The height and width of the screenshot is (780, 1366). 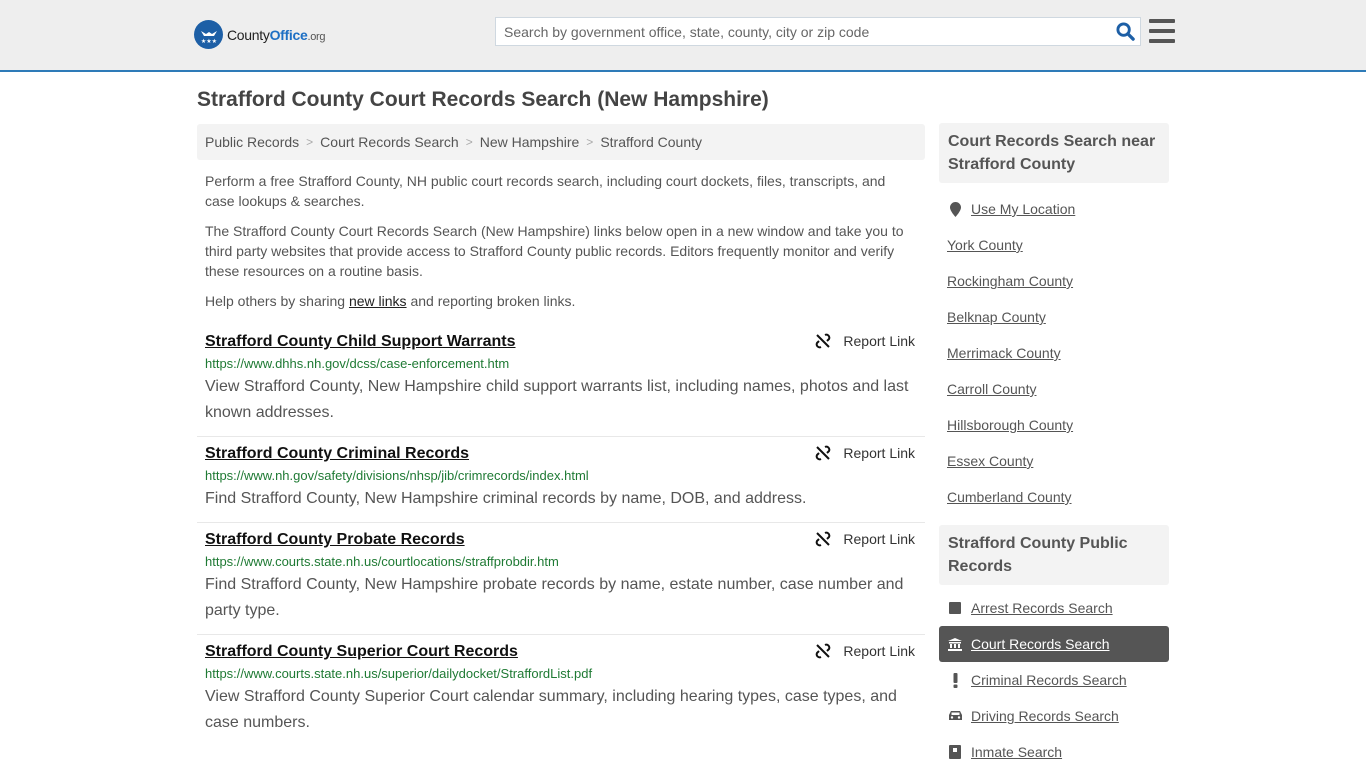 I want to click on car-icon, so click(x=955, y=716).